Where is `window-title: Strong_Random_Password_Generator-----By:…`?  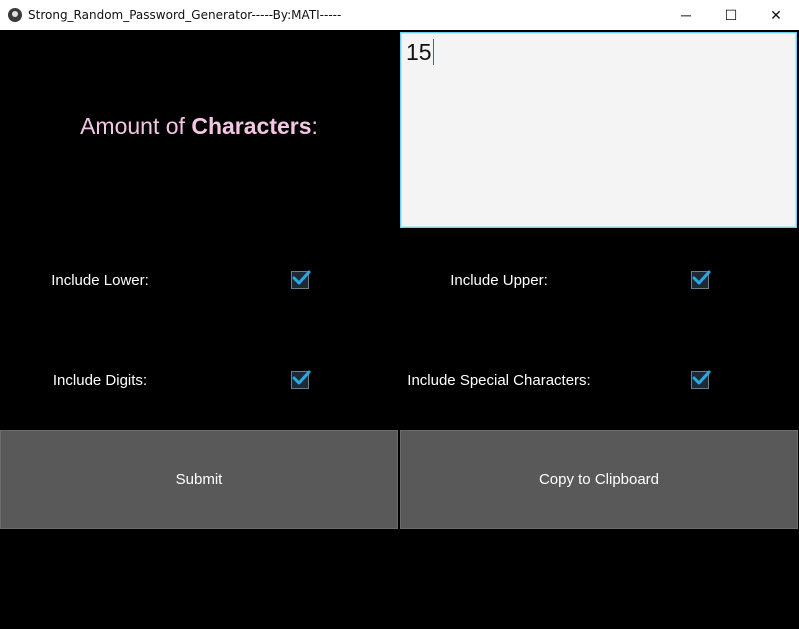 window-title: Strong_Random_Password_Generator-----By:… is located at coordinates (185, 15).